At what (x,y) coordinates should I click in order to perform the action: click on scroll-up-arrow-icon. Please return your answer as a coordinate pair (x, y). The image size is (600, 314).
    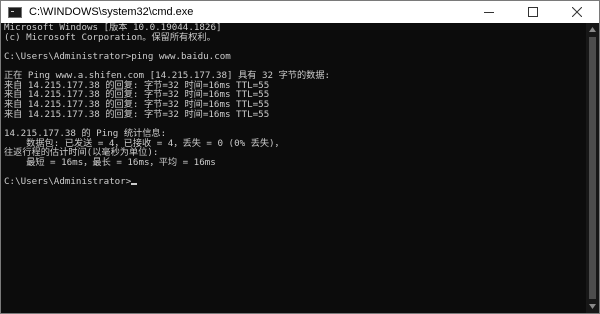
    Looking at the image, I should click on (592, 29).